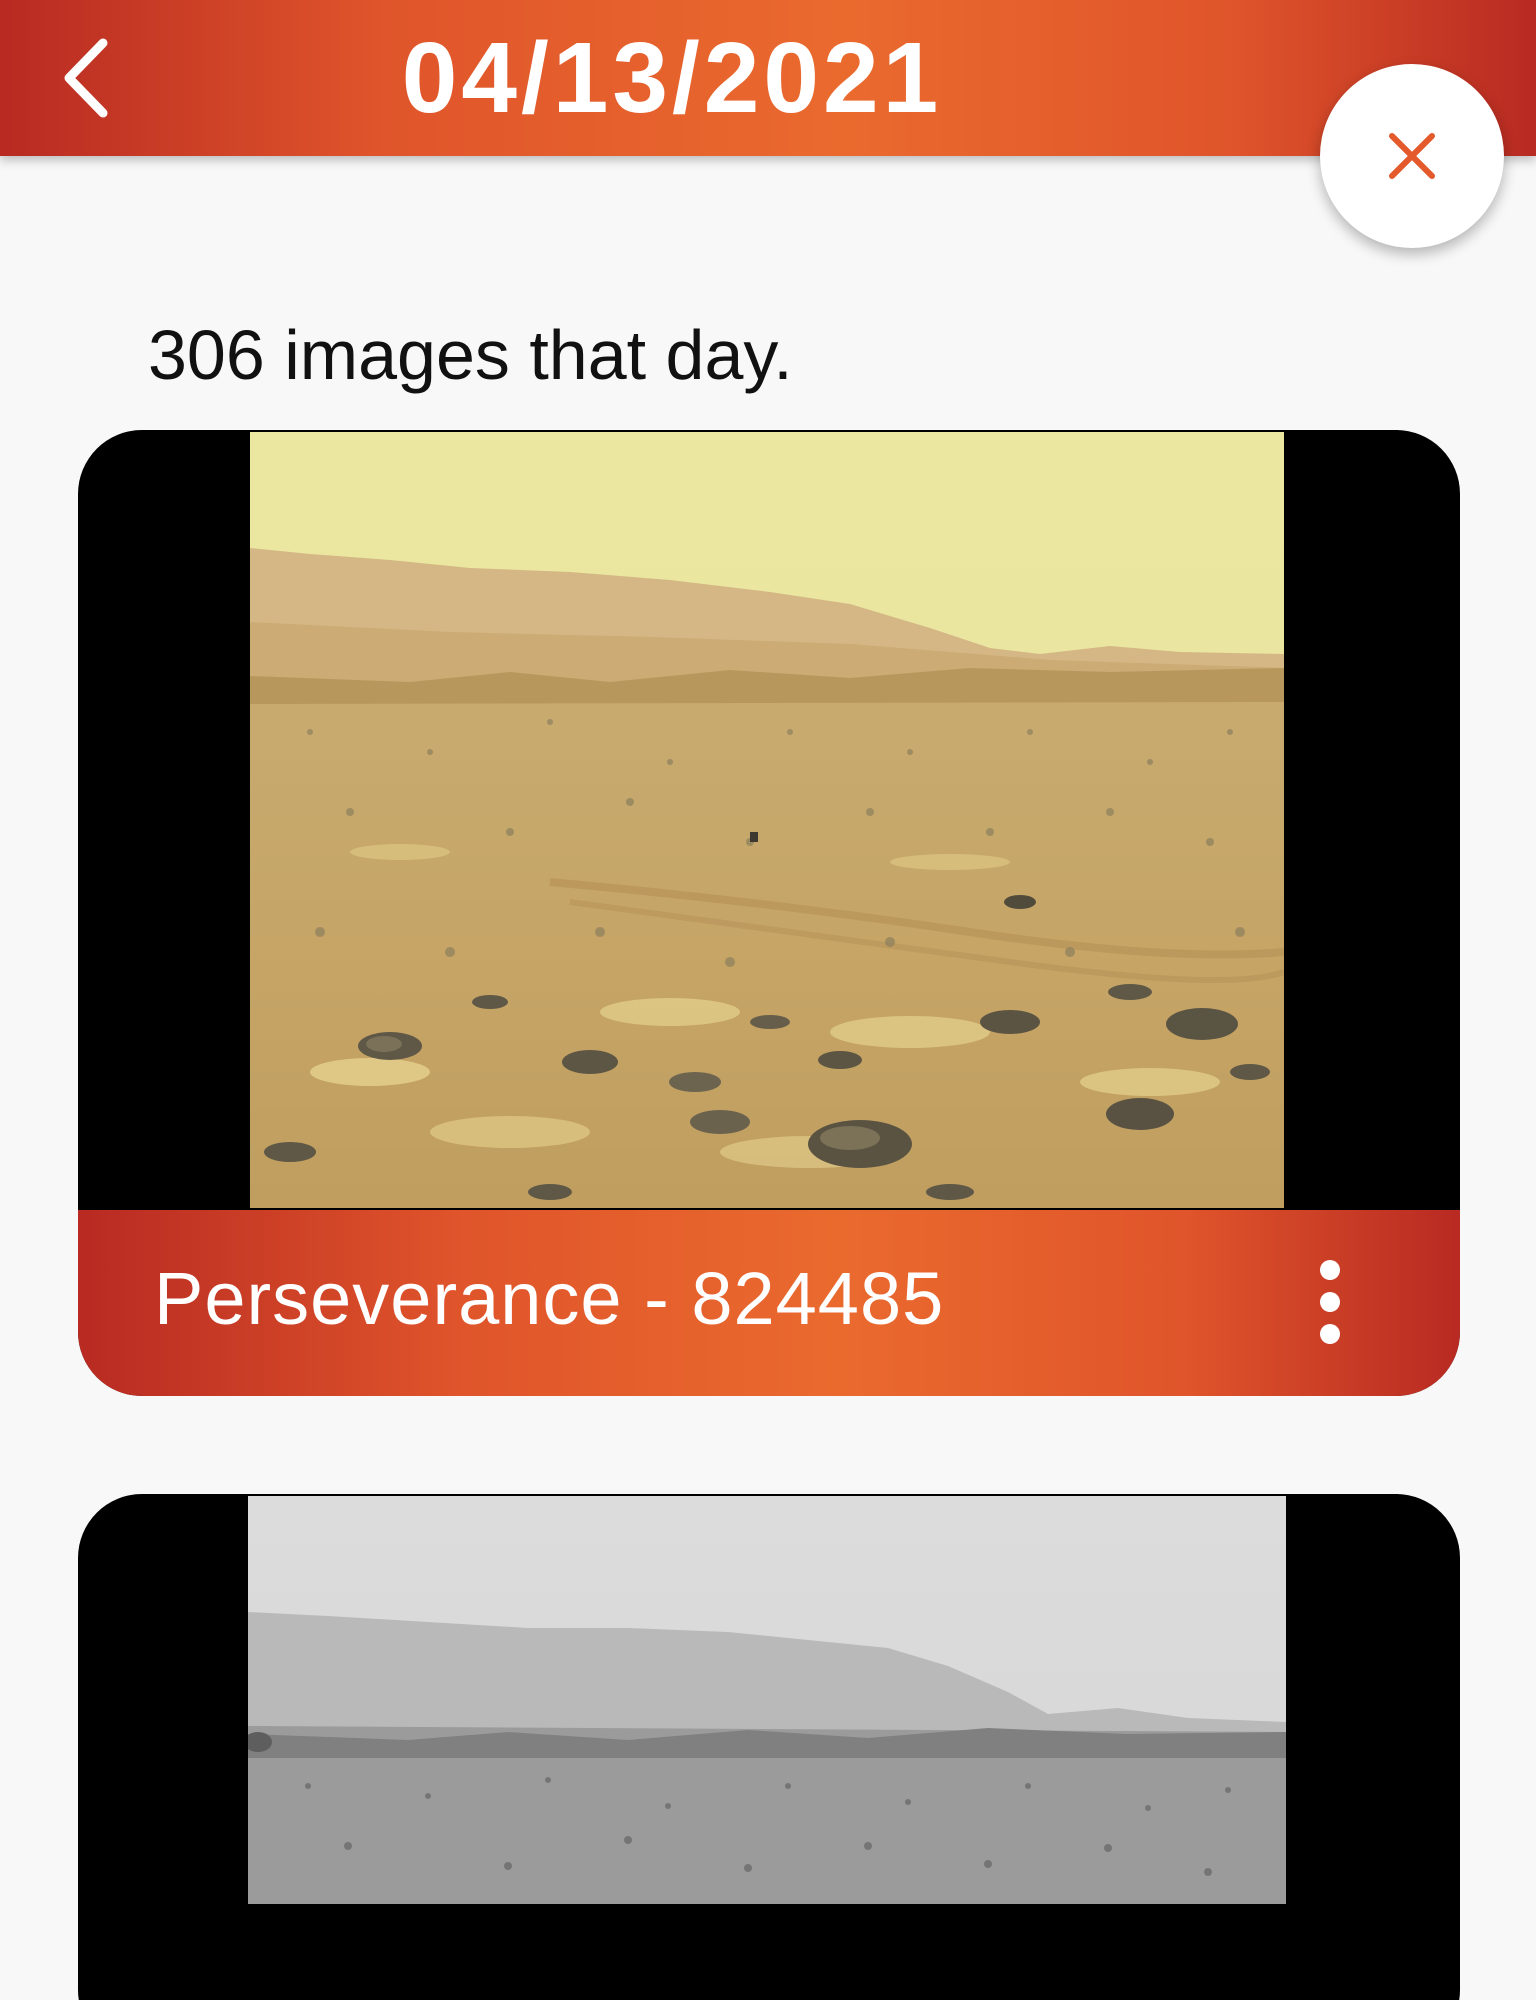  What do you see at coordinates (1330, 1302) in the screenshot?
I see `more-options-button` at bounding box center [1330, 1302].